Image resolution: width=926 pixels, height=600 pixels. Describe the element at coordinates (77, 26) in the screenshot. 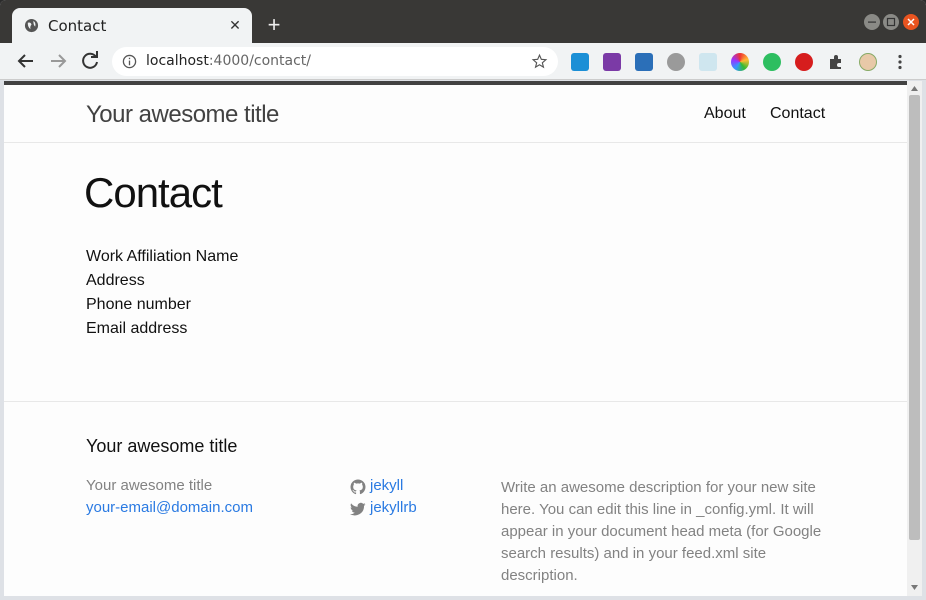

I see `tab-title: Contact` at that location.